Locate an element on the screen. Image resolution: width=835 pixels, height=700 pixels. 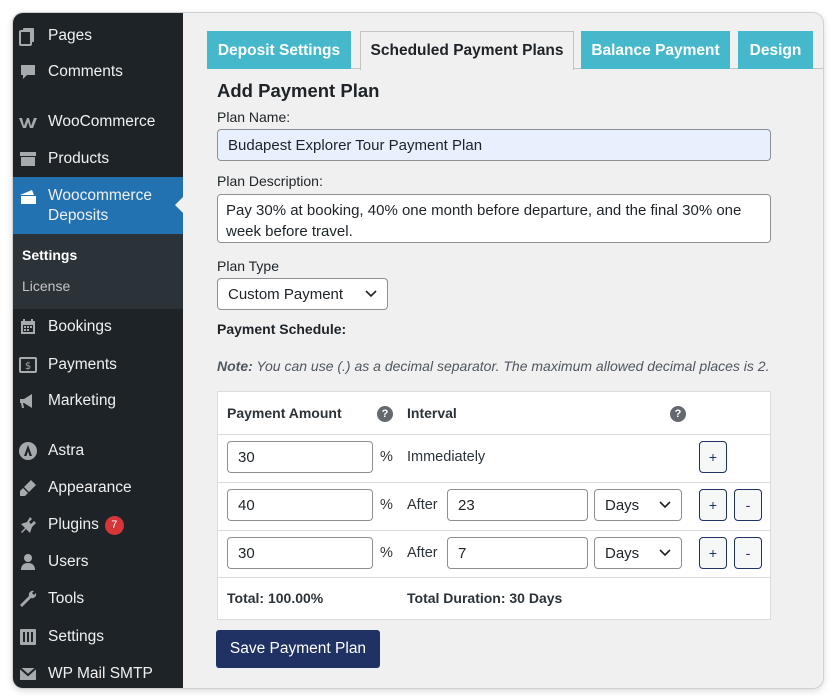
submenu-item-settings: Settings is located at coordinates (49, 255).